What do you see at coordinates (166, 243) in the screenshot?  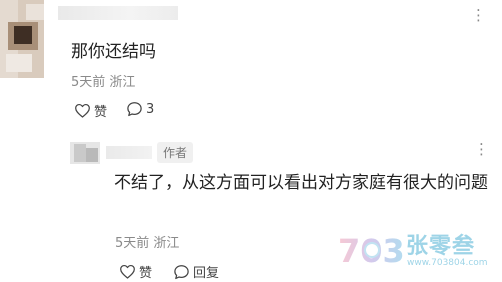 I see `reply-location: 浙江` at bounding box center [166, 243].